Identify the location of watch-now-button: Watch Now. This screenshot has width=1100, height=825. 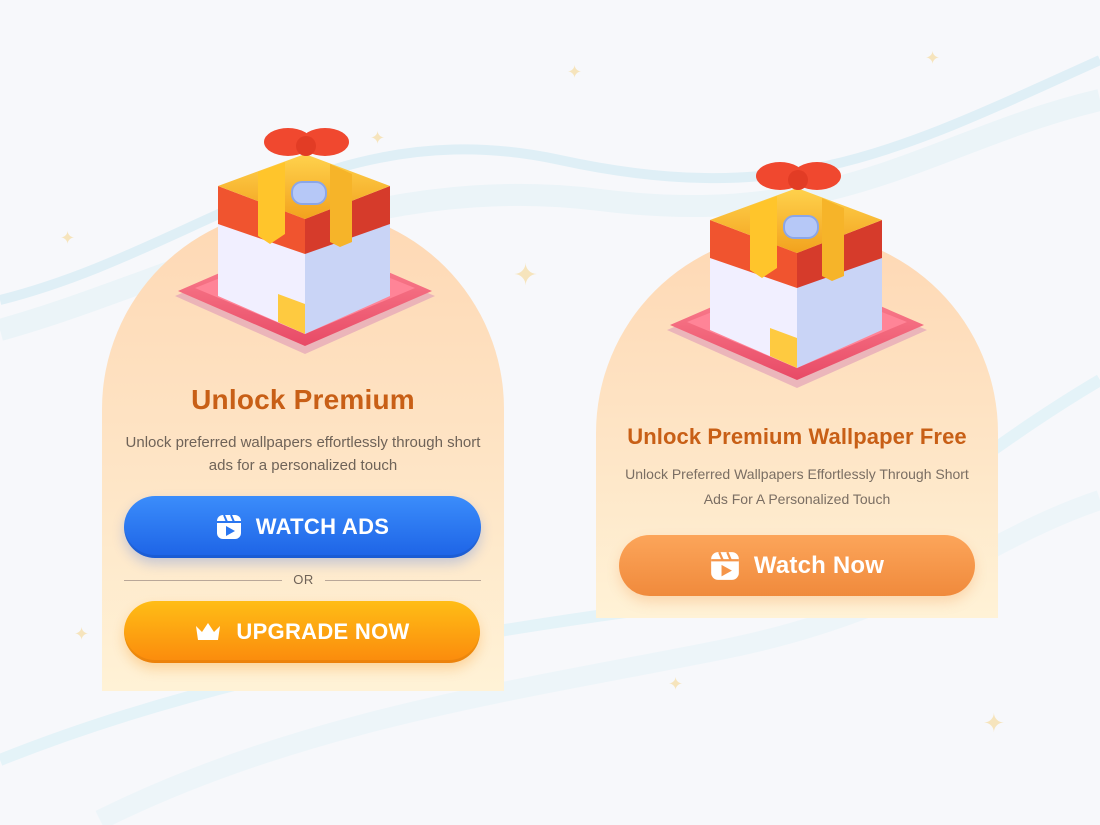
(797, 565).